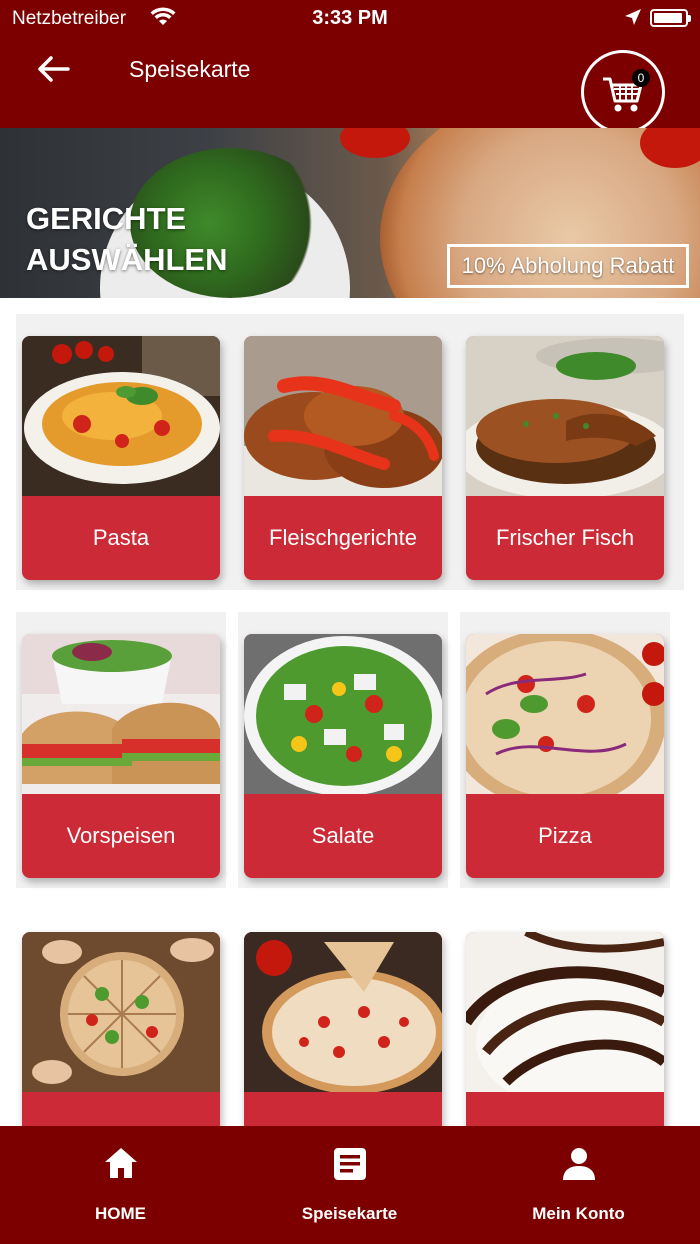 The width and height of the screenshot is (700, 1244). I want to click on menu-list-icon, so click(349, 1164).